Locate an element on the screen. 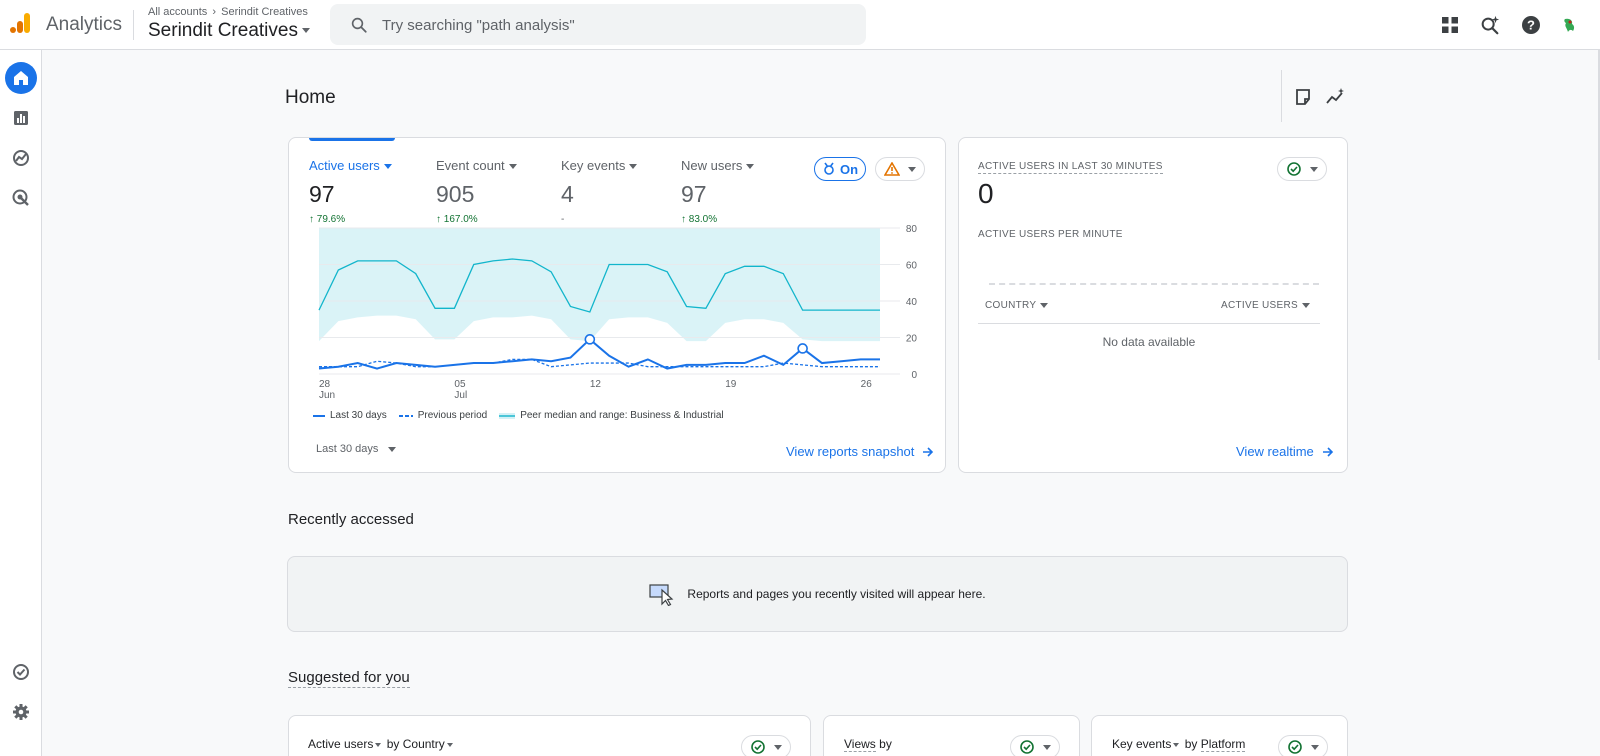 This screenshot has width=1600, height=756. column-label: COUNTRY is located at coordinates (1011, 305).